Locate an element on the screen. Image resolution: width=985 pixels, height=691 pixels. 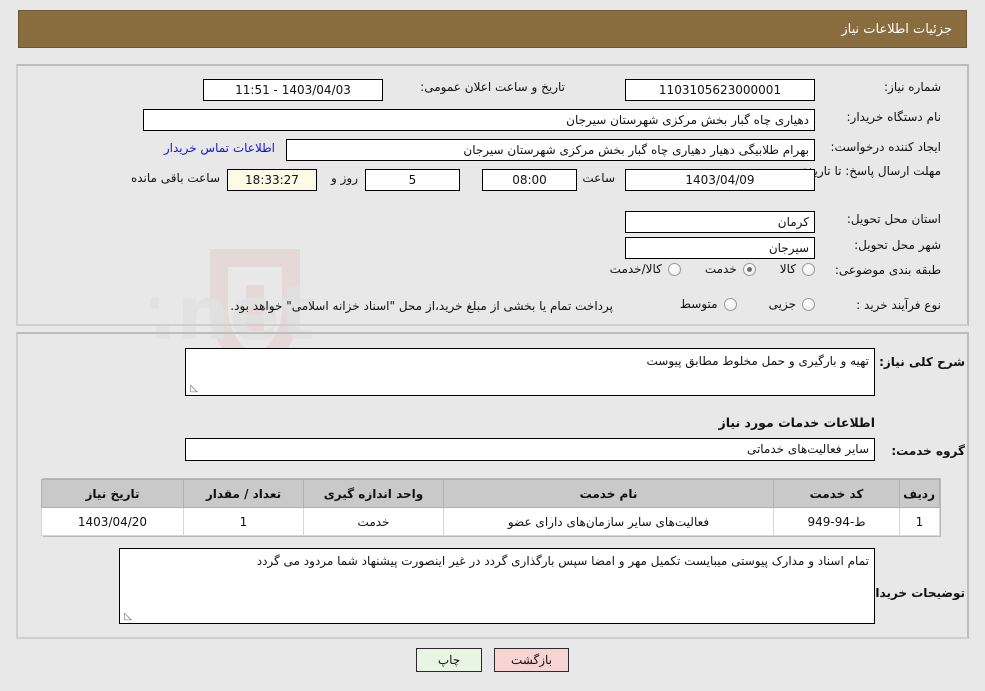
days-remaining-value: 5 is located at coordinates (412, 180).